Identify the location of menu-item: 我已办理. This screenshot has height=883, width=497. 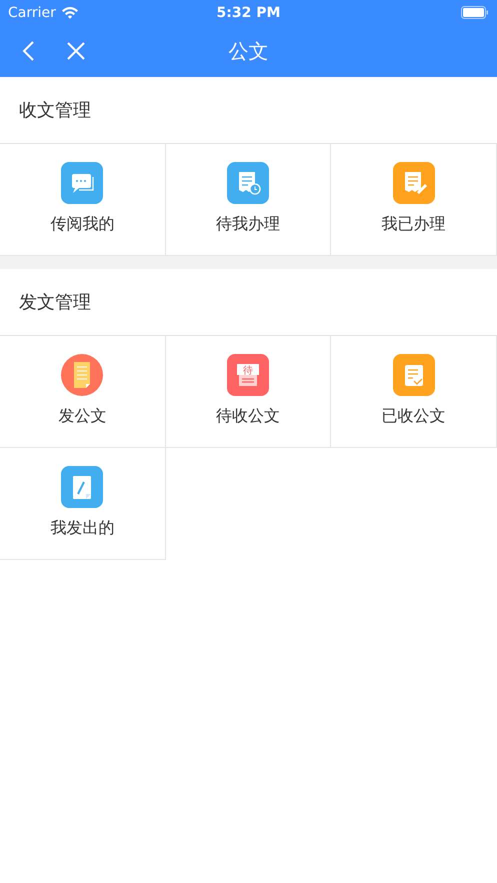
(414, 200).